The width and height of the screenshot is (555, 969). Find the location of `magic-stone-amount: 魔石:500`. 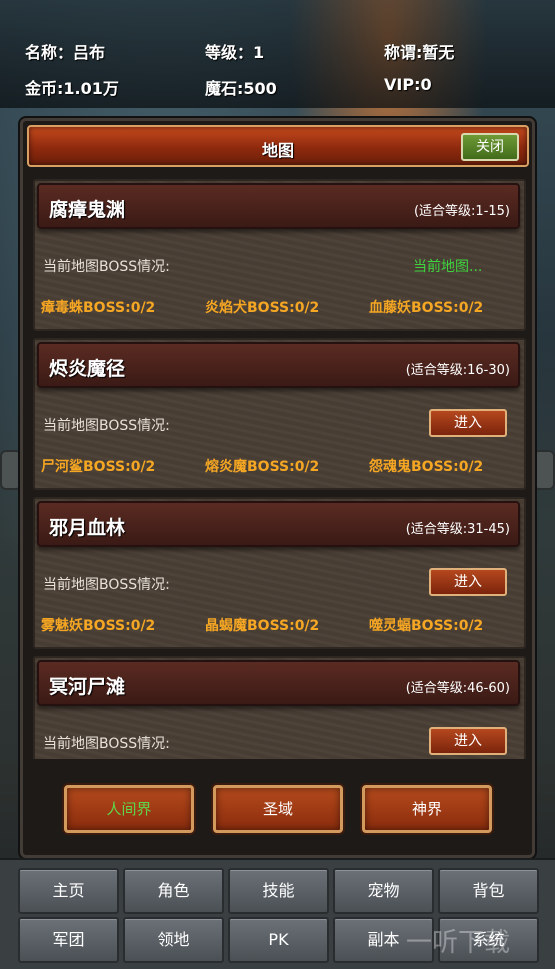

magic-stone-amount: 魔石:500 is located at coordinates (241, 88).